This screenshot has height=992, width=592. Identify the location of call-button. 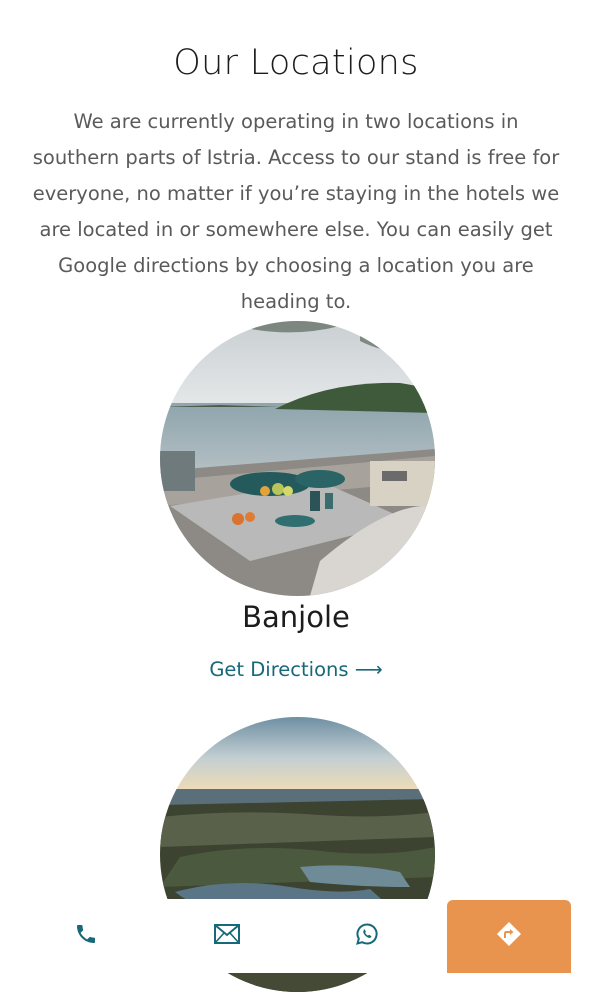
(86, 936).